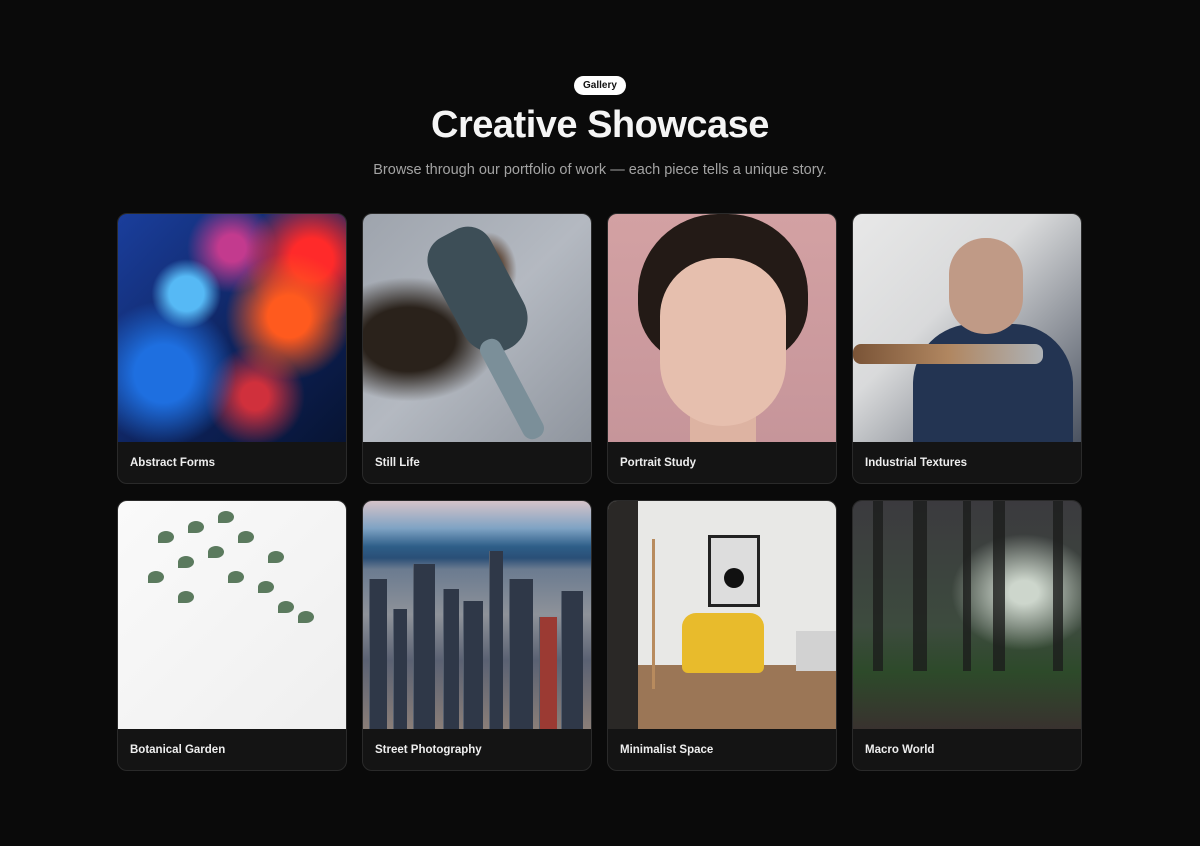  What do you see at coordinates (967, 615) in the screenshot?
I see `gallery-image-macro-world` at bounding box center [967, 615].